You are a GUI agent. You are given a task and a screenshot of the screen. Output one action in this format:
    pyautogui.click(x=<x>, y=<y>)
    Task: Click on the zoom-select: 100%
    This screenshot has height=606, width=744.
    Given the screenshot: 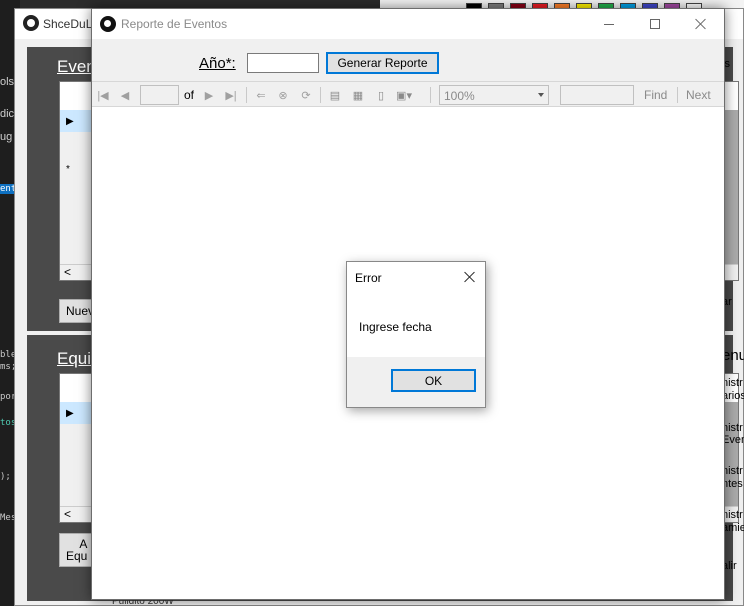 What is the action you would take?
    pyautogui.click(x=494, y=95)
    